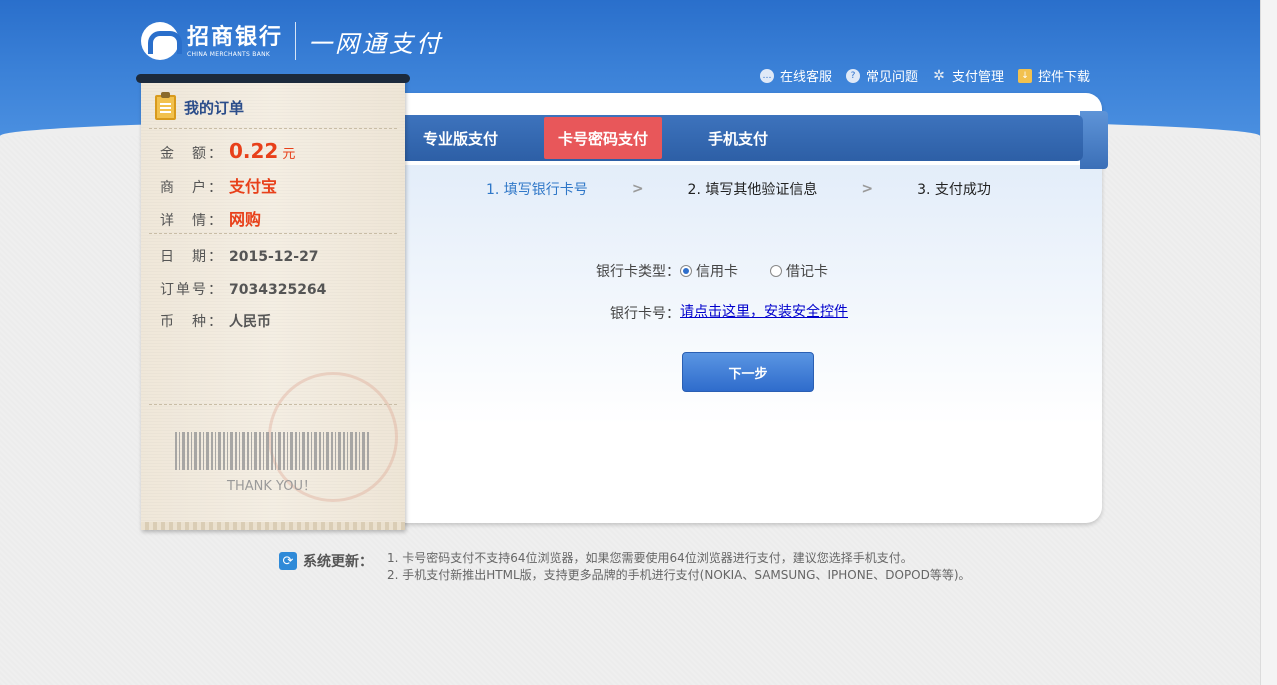  Describe the element at coordinates (296, 41) in the screenshot. I see `logo-divider` at that location.